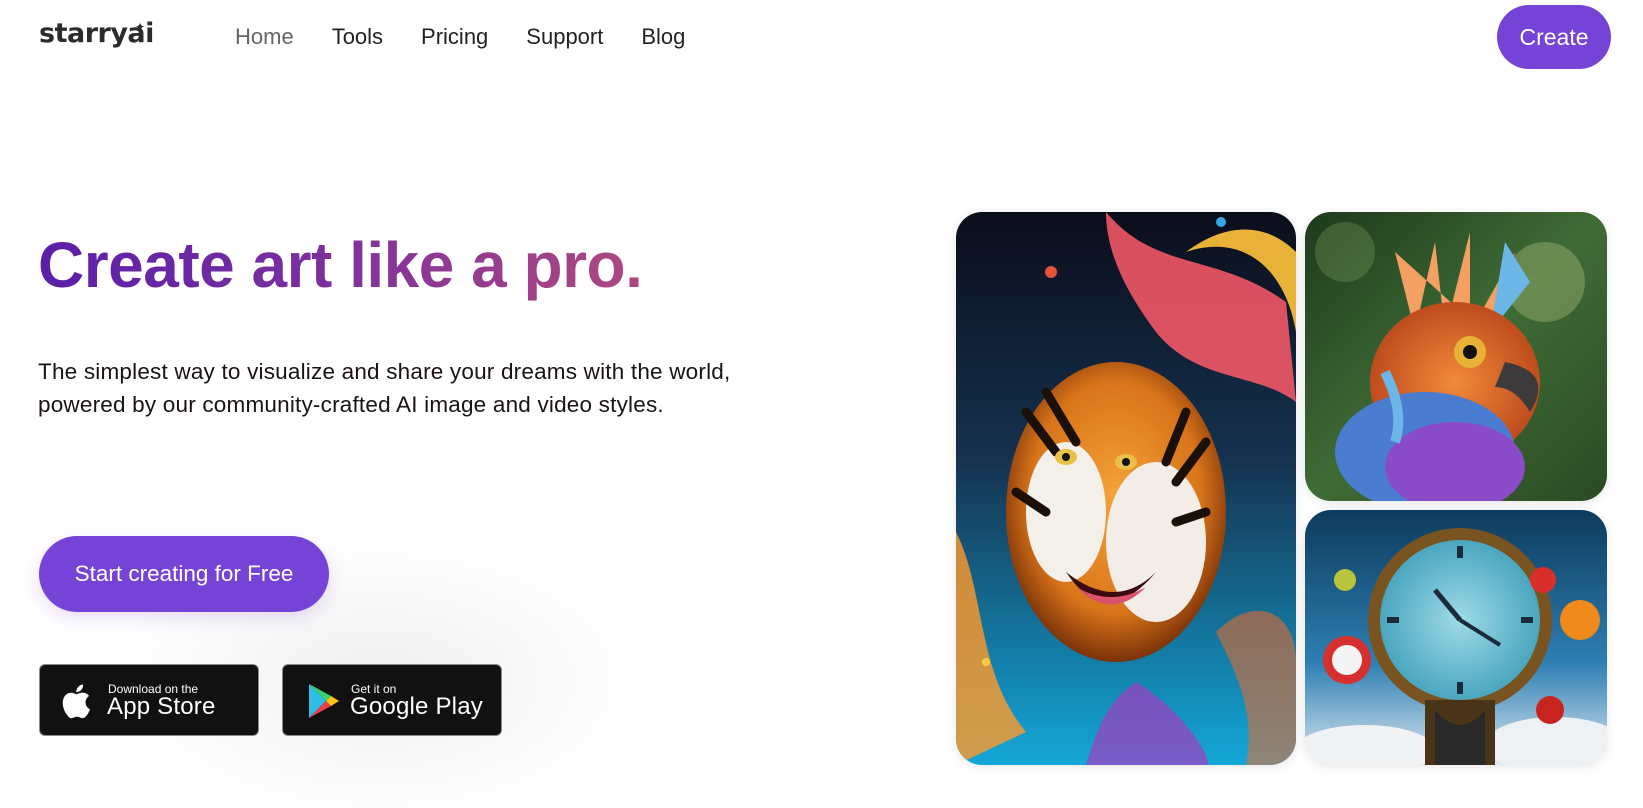  Describe the element at coordinates (1126, 488) in the screenshot. I see `tiger-artwork-image` at that location.